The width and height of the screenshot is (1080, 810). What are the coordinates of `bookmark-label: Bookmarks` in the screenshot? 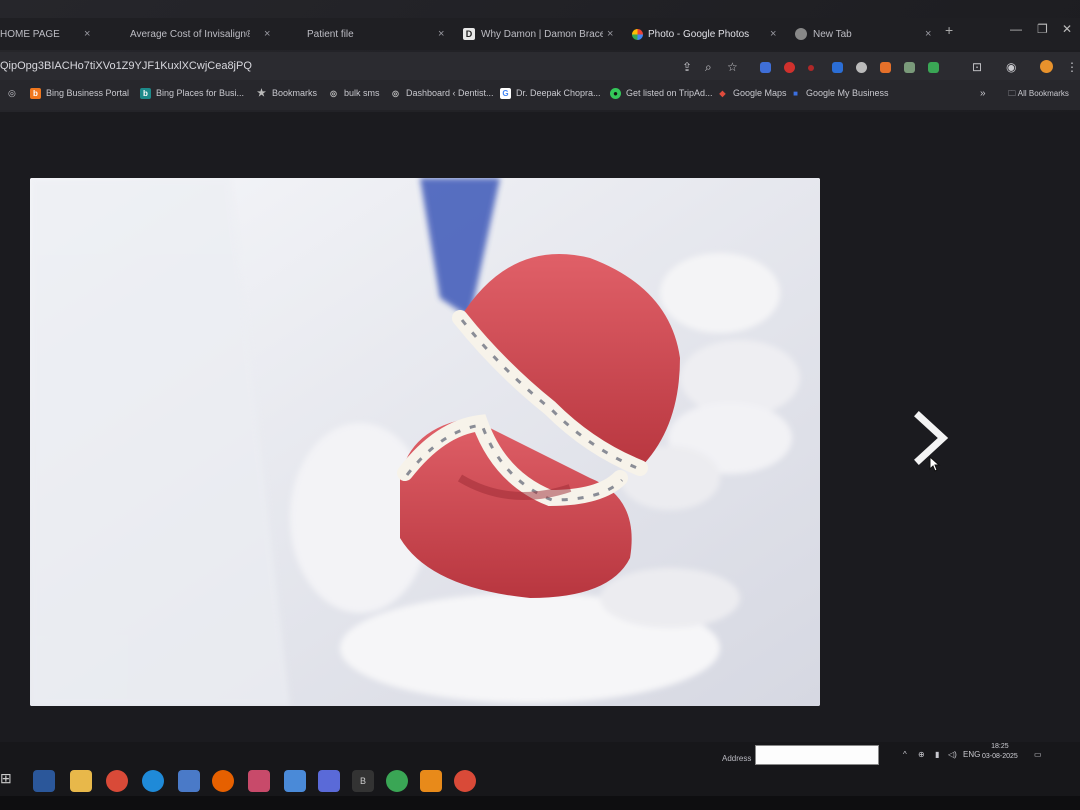 It's located at (295, 93).